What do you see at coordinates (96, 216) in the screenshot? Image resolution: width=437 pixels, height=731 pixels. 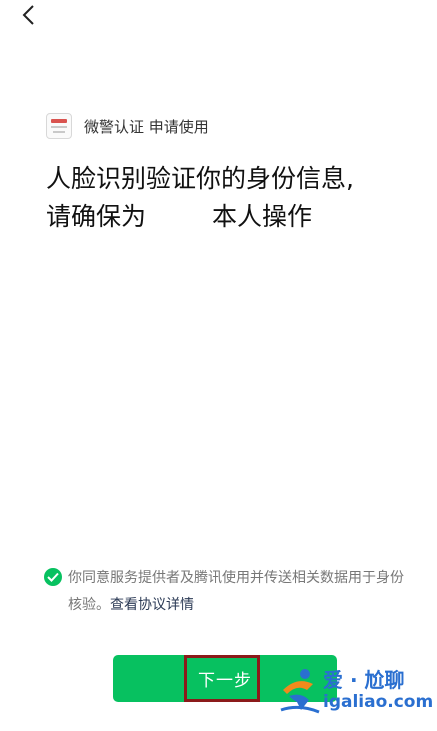 I see `headline-line-2-prefix: 请确保为` at bounding box center [96, 216].